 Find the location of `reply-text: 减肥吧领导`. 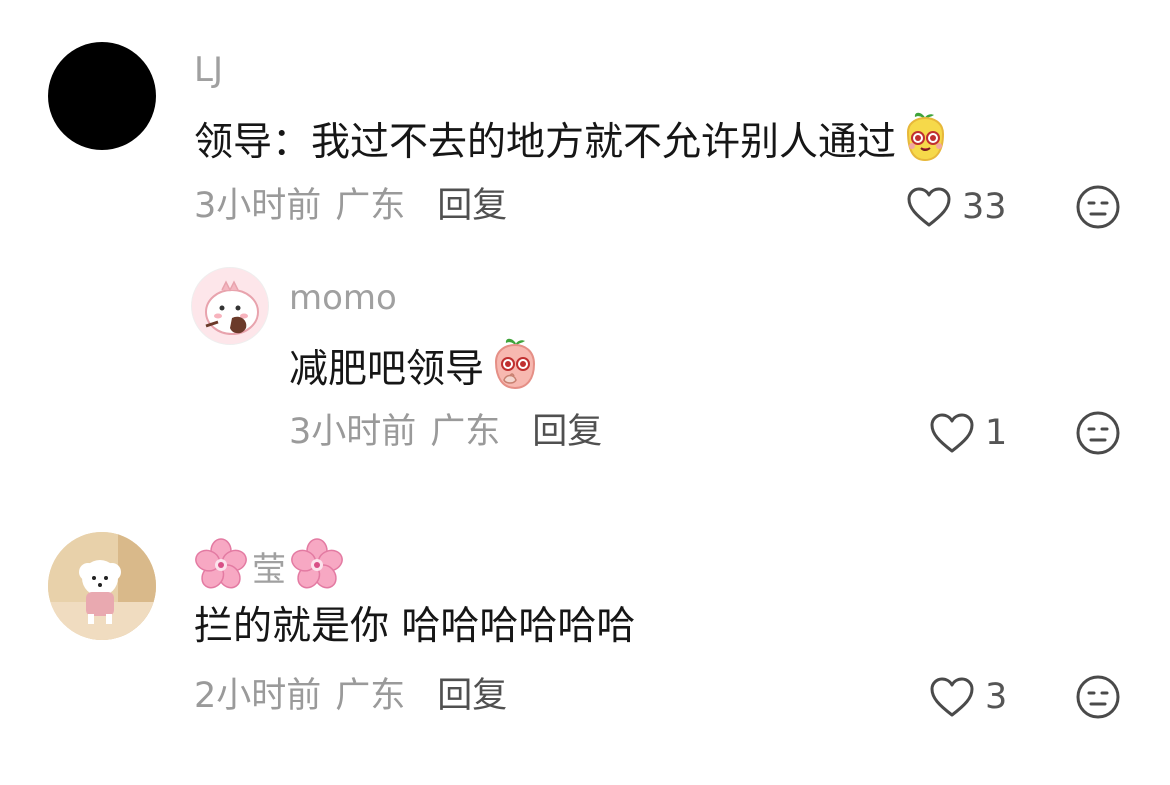

reply-text: 减肥吧领导 is located at coordinates (387, 369).